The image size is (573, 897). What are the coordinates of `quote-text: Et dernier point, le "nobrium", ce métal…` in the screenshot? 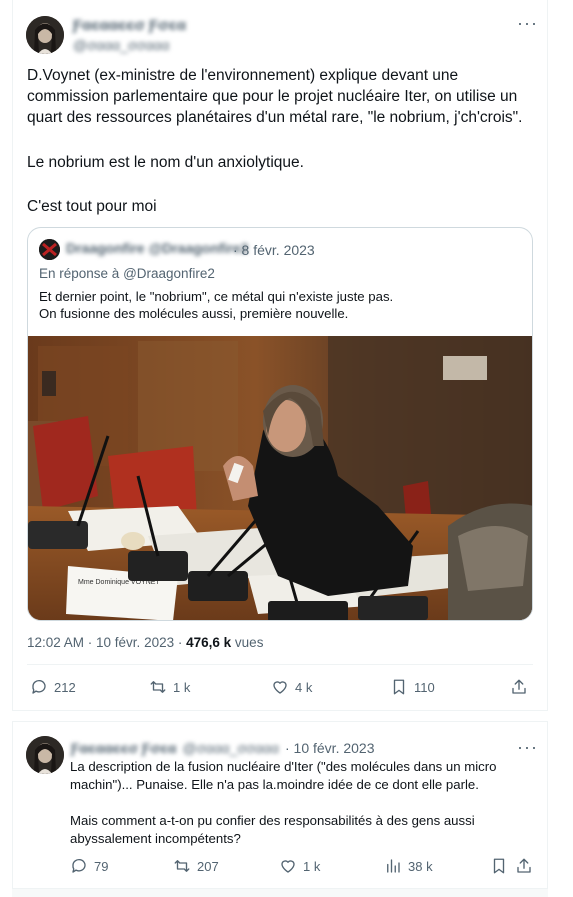 It's located at (279, 305).